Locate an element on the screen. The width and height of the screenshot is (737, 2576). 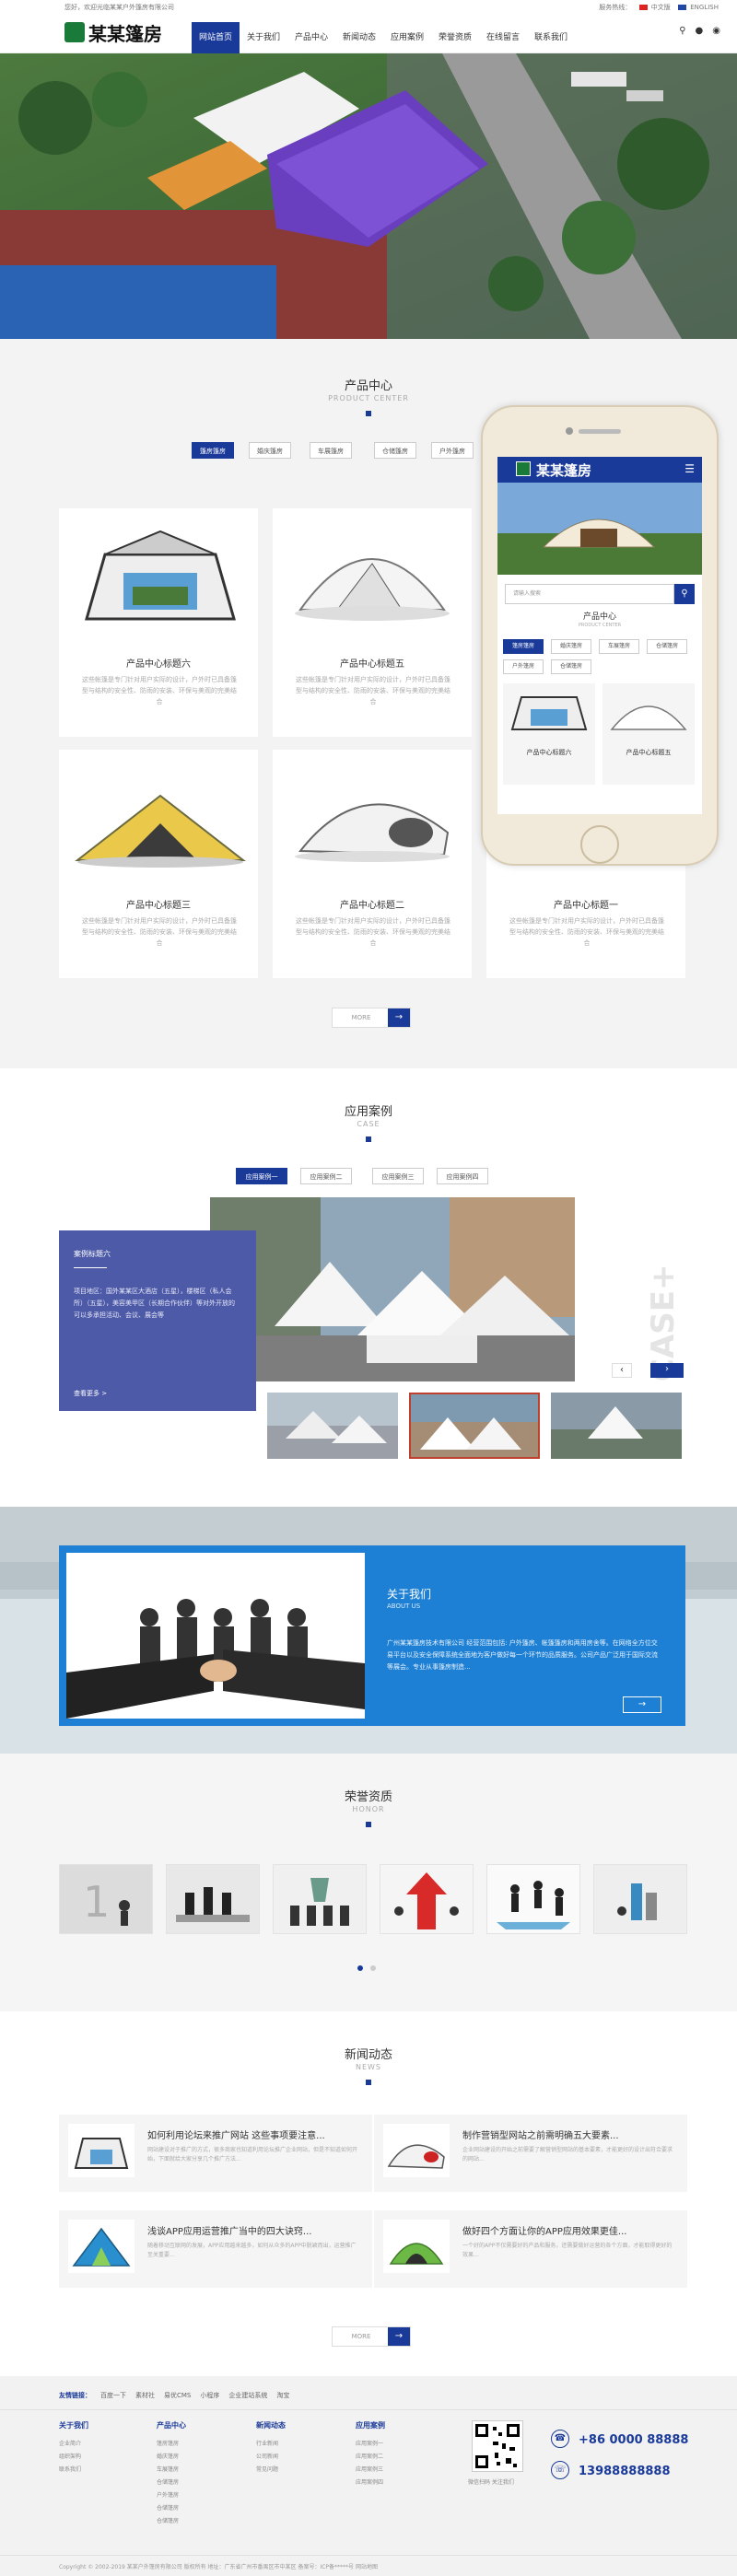
friend-link: 素材社 is located at coordinates (145, 2395).